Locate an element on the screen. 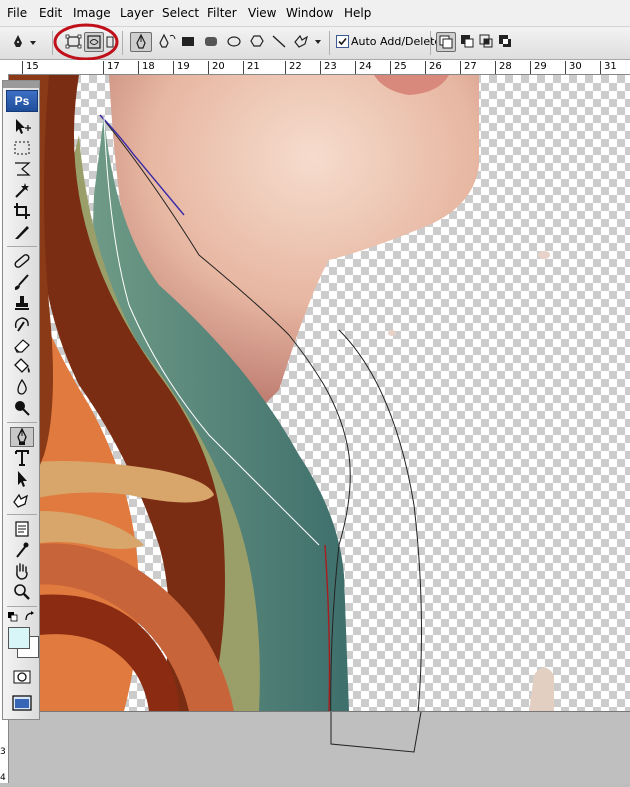 This screenshot has width=630, height=787. annotation-circle is located at coordinates (86, 42).